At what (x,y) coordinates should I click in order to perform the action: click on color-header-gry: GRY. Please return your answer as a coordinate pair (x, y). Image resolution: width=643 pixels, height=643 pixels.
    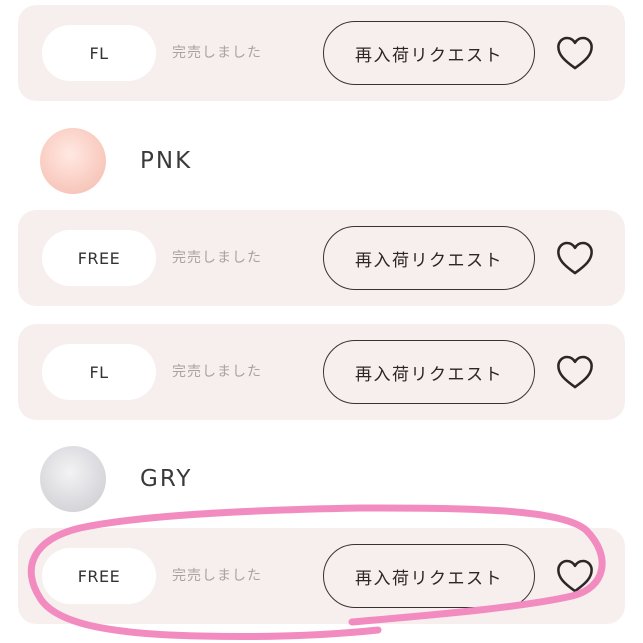
    Looking at the image, I should click on (190, 479).